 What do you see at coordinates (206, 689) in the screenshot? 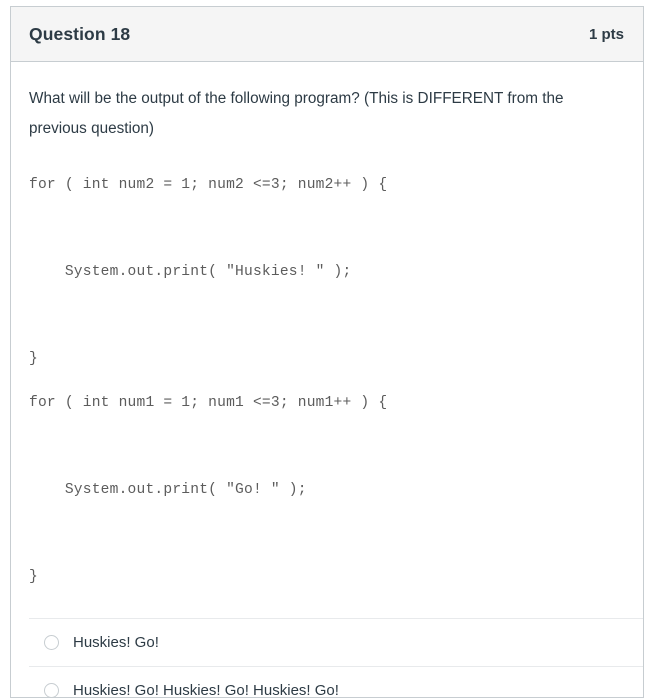
I see `answer-option-label: Huskies! Go! Huskies! Go! Huskies! Go!` at bounding box center [206, 689].